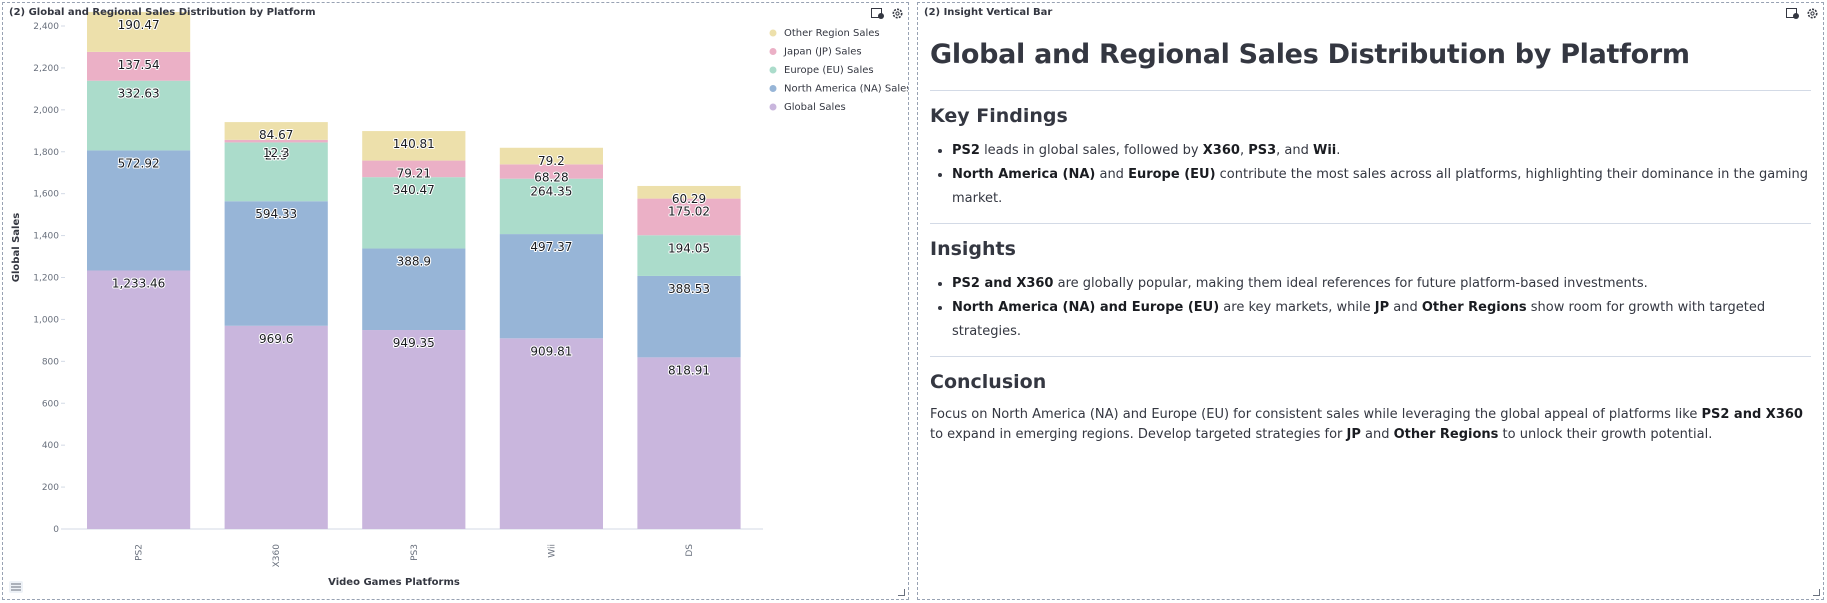 The image size is (1827, 603). I want to click on insights-heading: Insights, so click(973, 249).